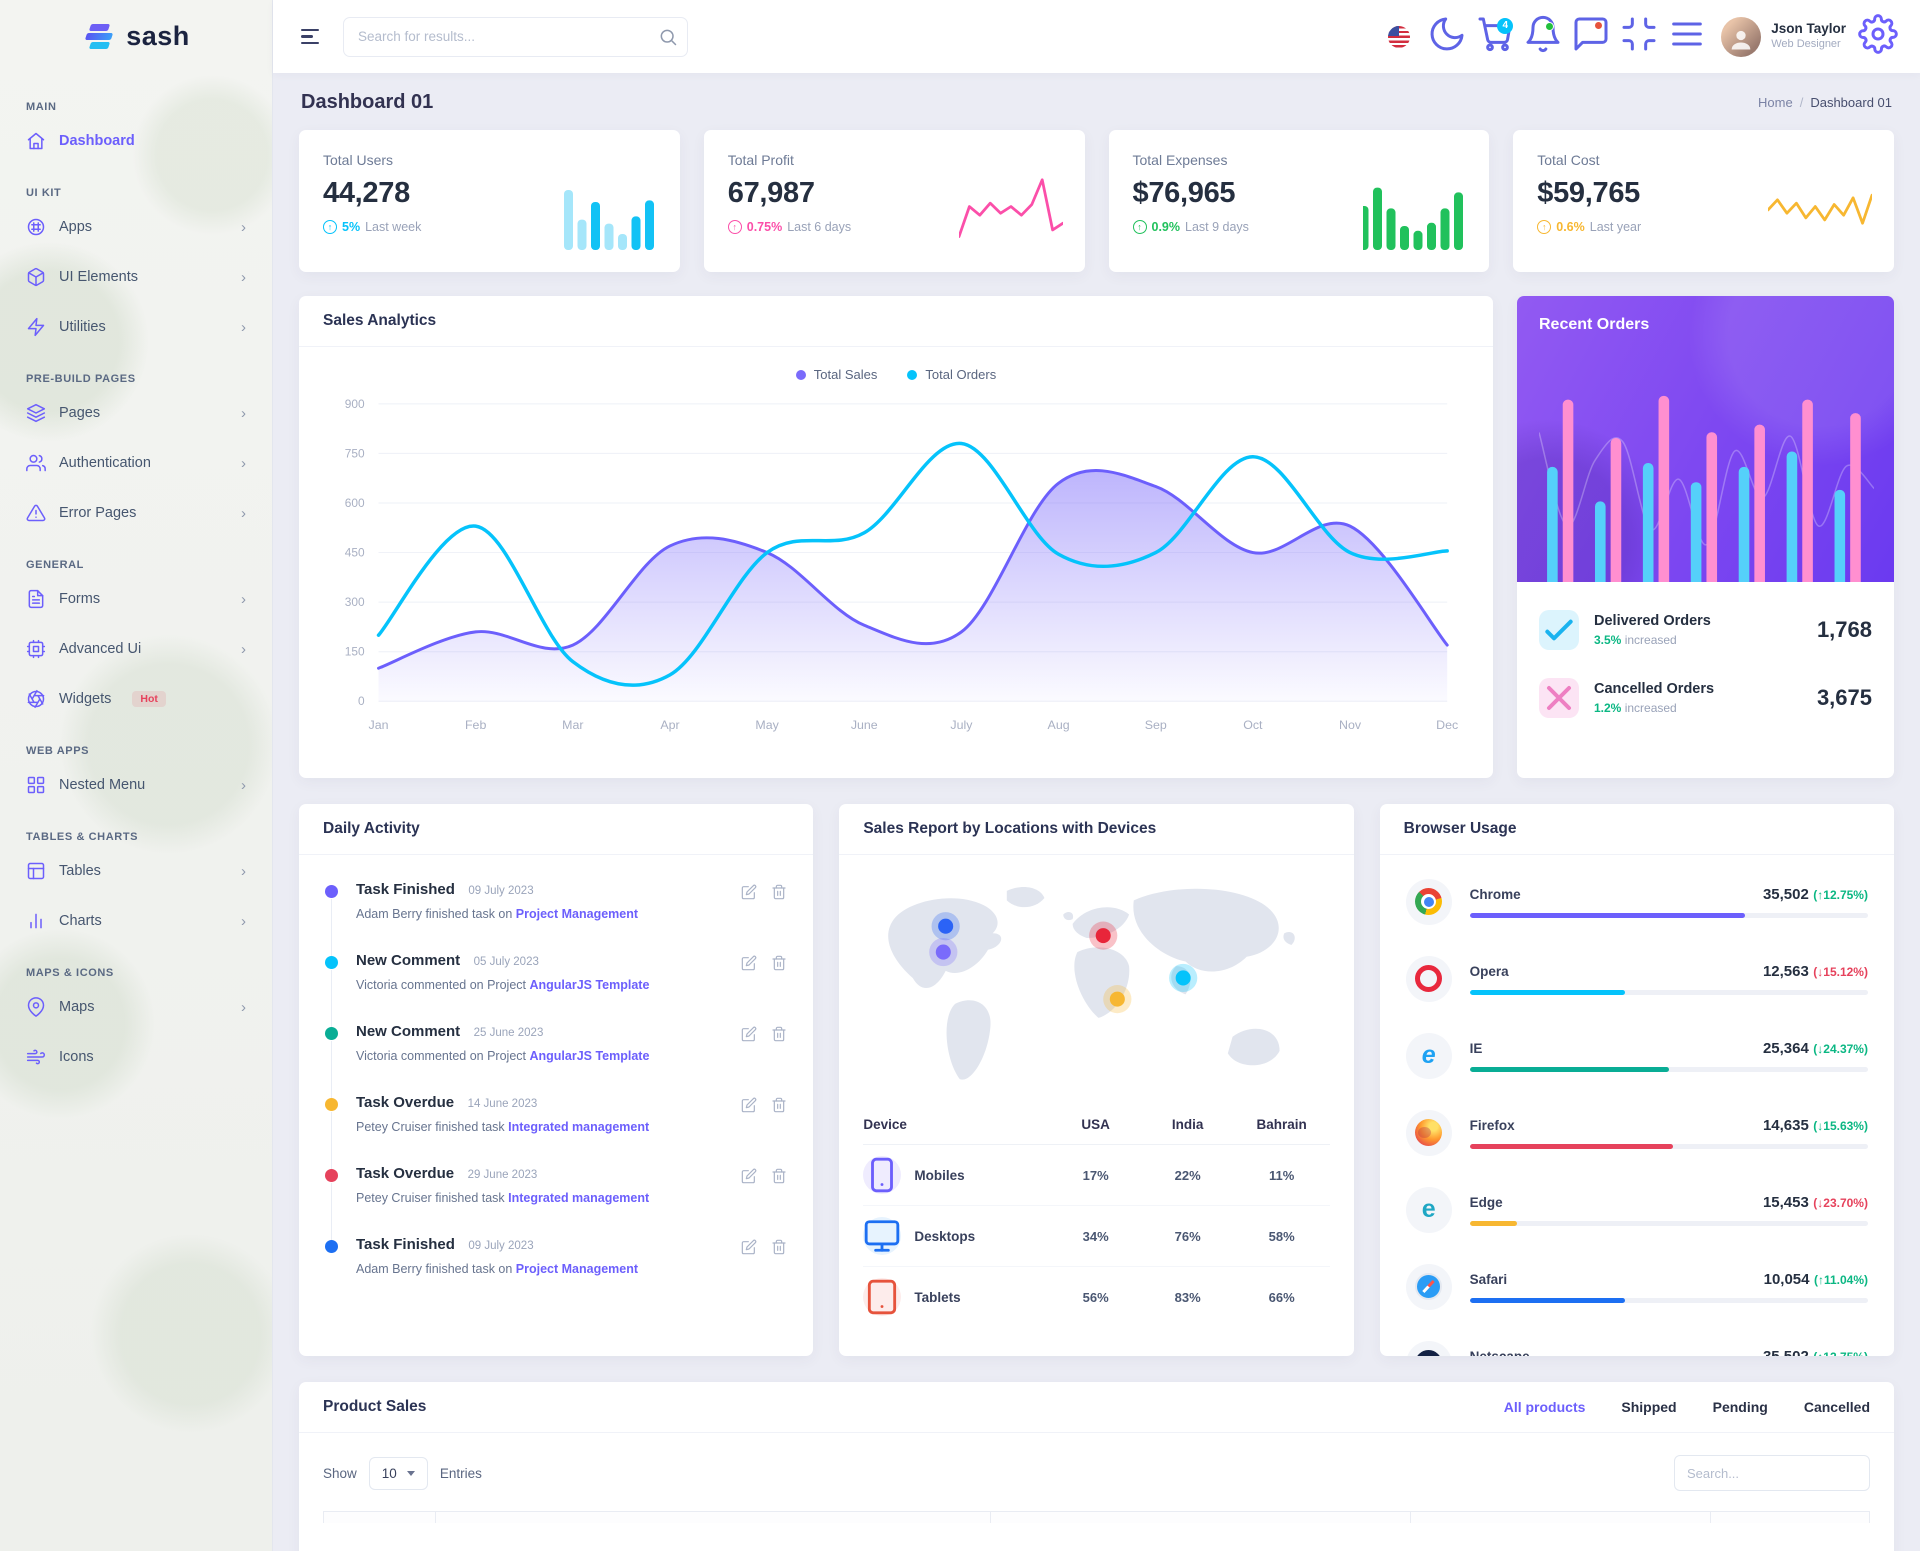 The height and width of the screenshot is (1551, 1920). I want to click on sidebar-item-label: Error Pages, so click(98, 513).